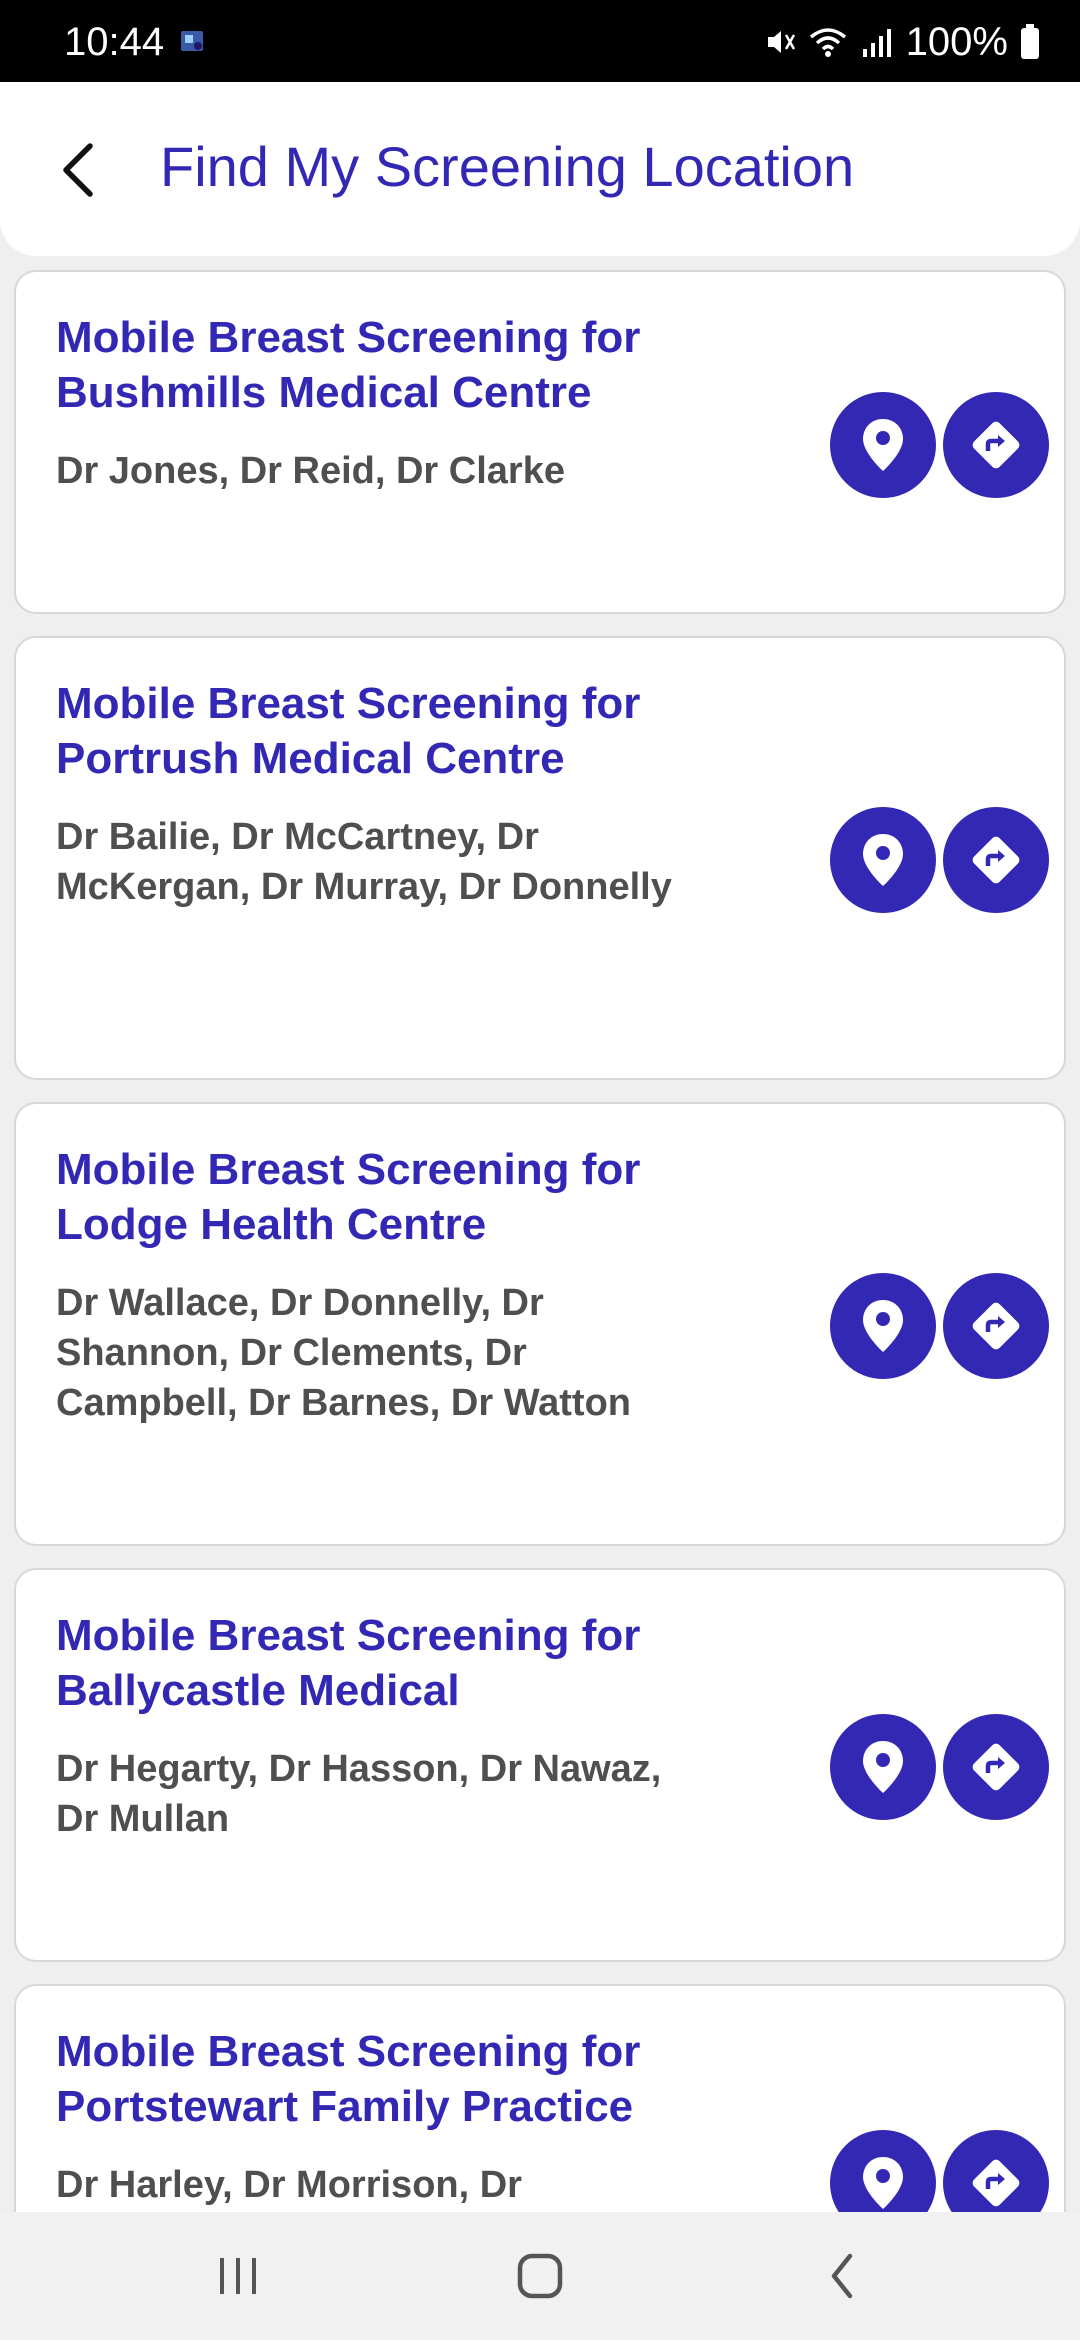 The width and height of the screenshot is (1080, 2340). I want to click on page-title: Find My Screening Location, so click(507, 166).